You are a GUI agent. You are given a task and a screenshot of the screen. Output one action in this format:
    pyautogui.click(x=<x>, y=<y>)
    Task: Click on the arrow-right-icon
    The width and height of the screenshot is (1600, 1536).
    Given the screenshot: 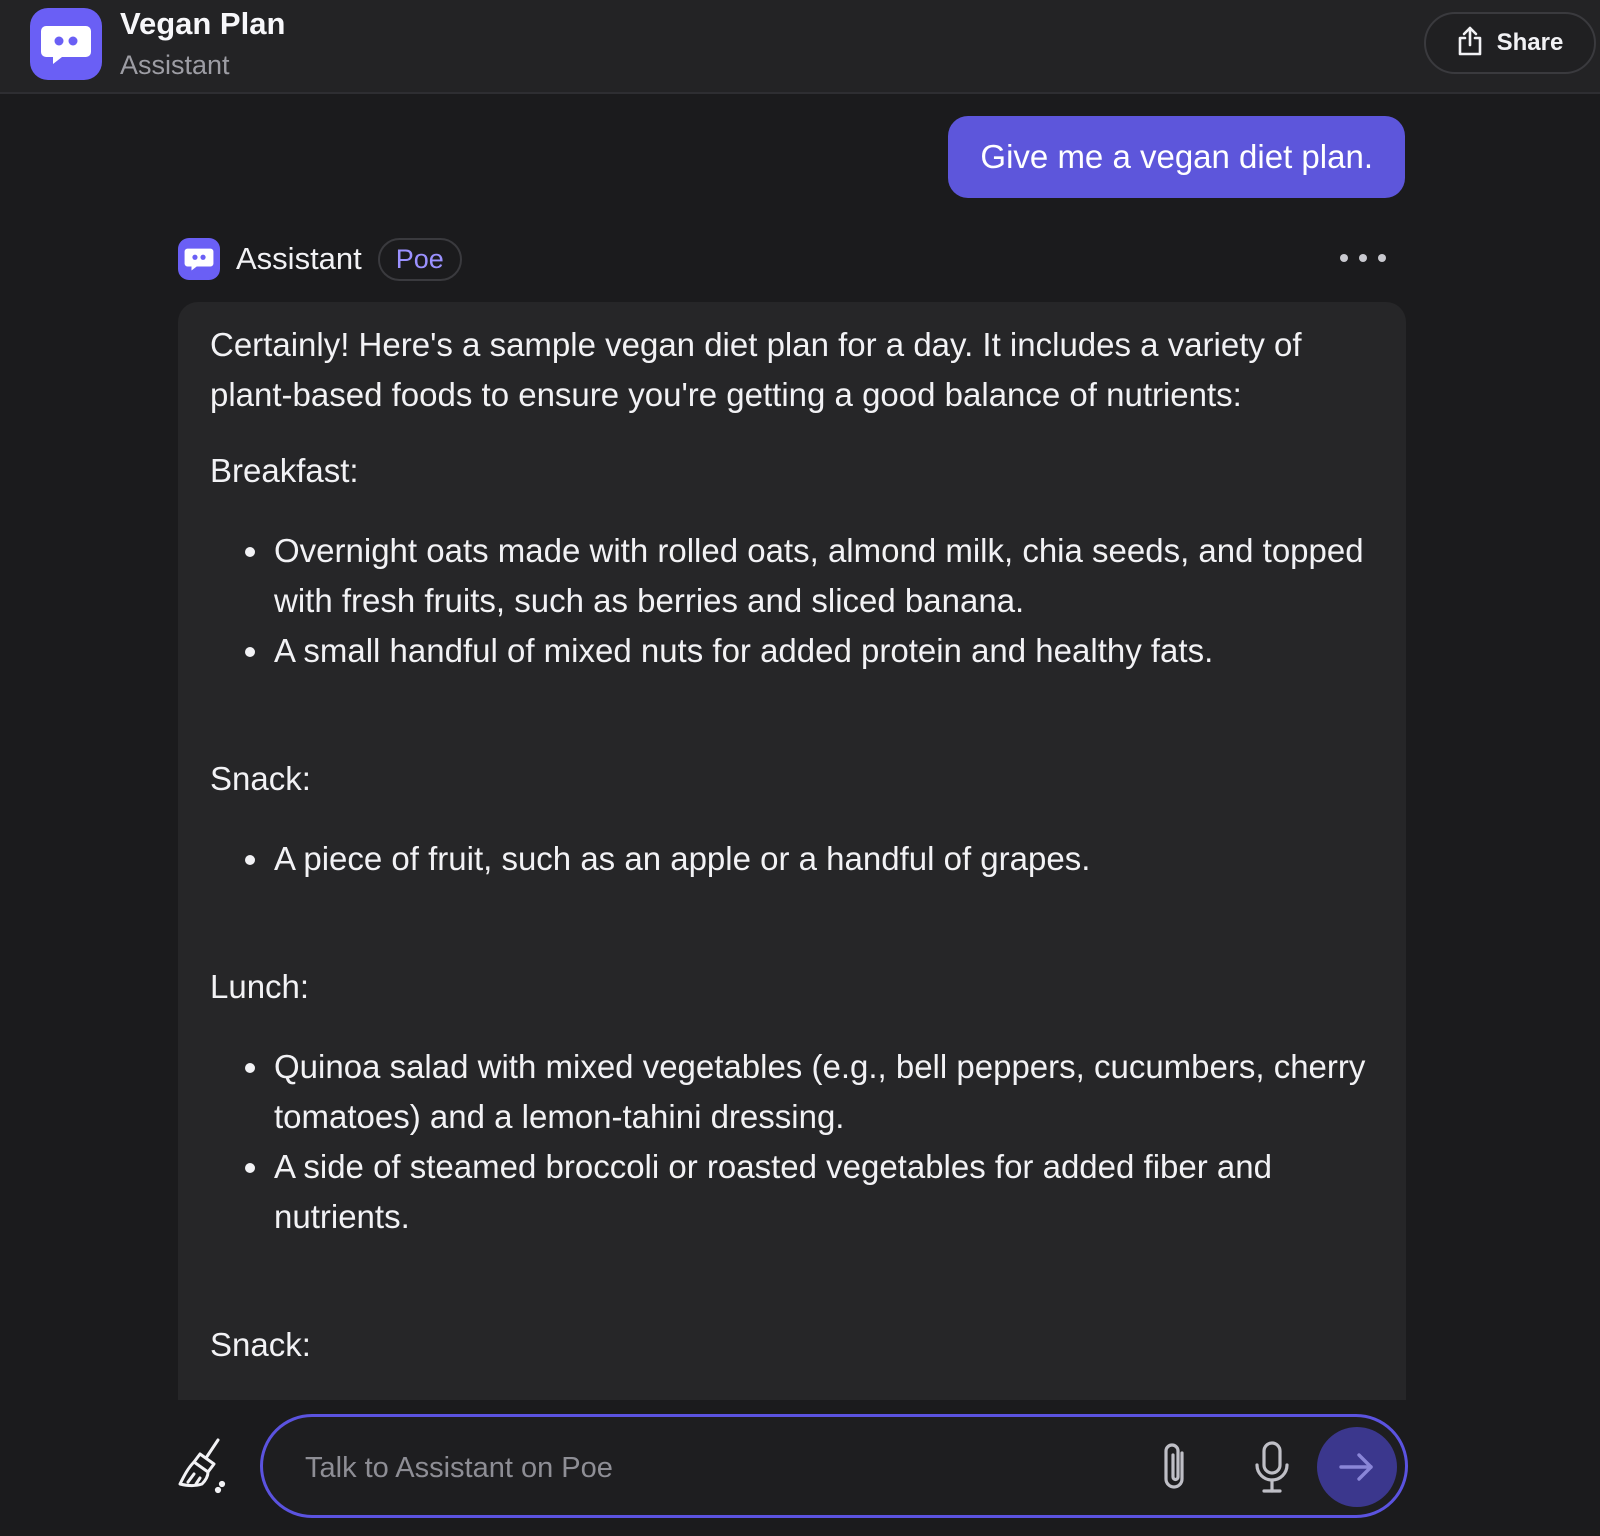 What is the action you would take?
    pyautogui.click(x=1356, y=1467)
    